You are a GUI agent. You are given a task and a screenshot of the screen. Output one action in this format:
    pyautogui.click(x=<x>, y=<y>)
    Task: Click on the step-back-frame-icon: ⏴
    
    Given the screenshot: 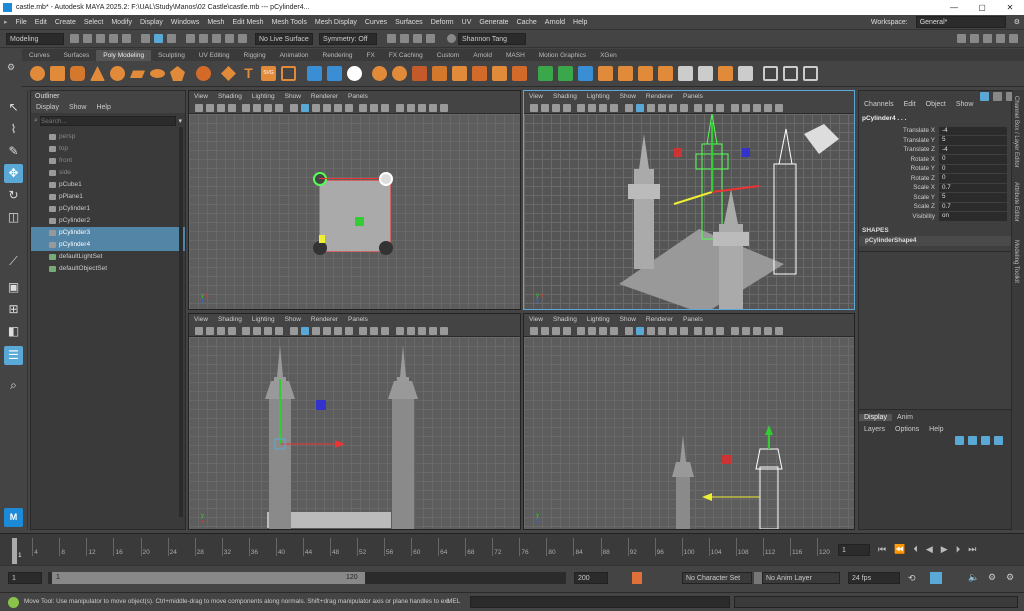 What is the action you would take?
    pyautogui.click(x=915, y=549)
    